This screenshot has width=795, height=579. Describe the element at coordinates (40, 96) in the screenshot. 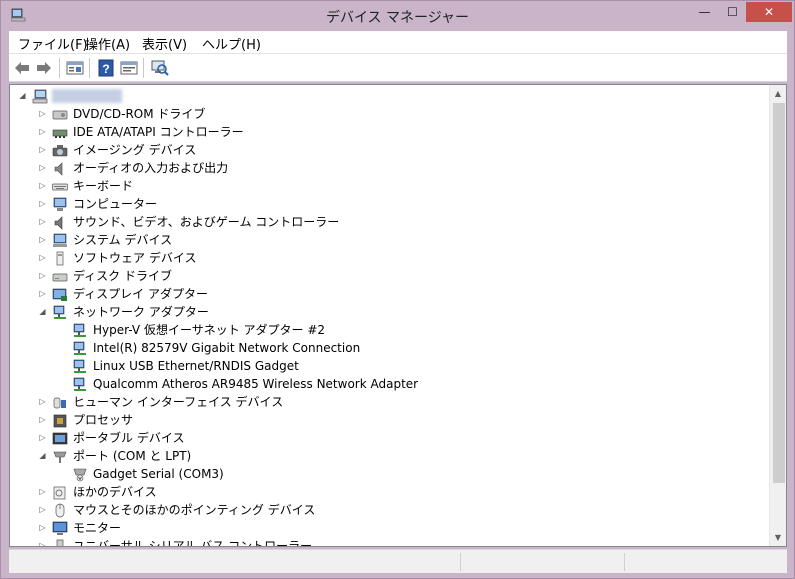

I see `computer-root-icon` at that location.